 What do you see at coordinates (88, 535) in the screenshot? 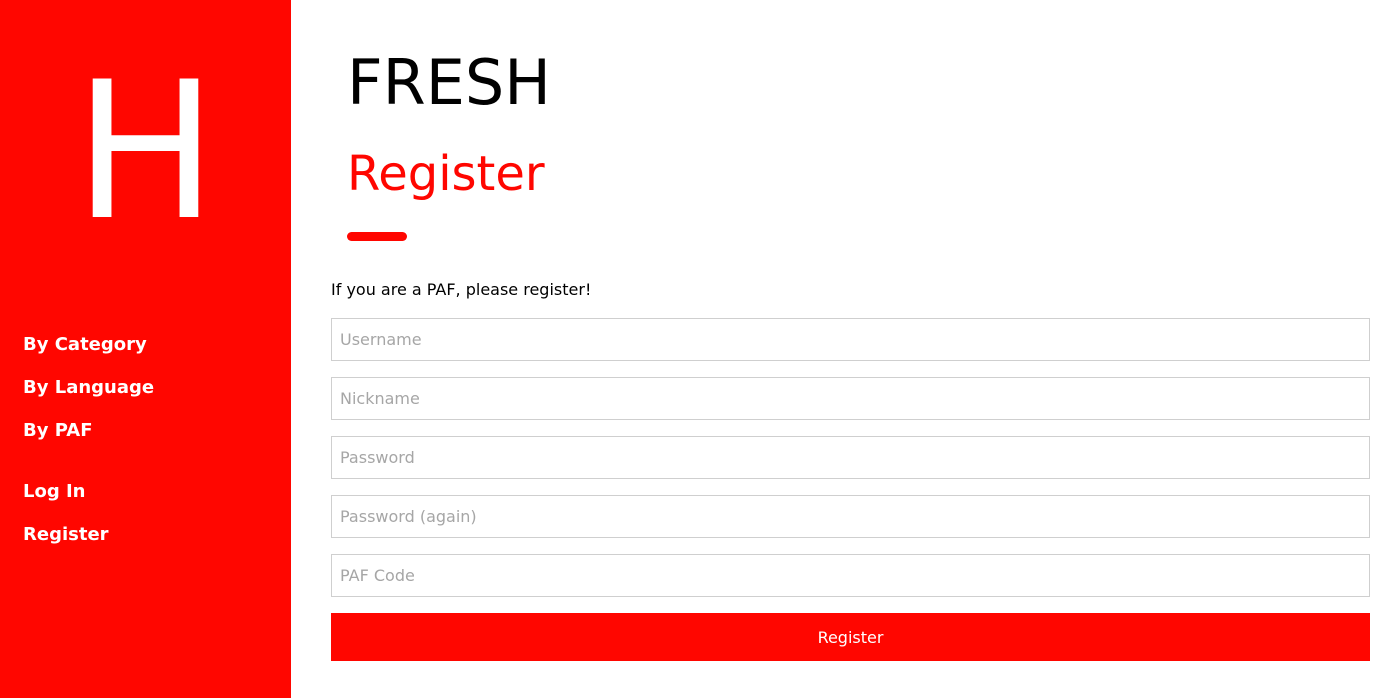
I see `sidebar-item-register: Register` at bounding box center [88, 535].